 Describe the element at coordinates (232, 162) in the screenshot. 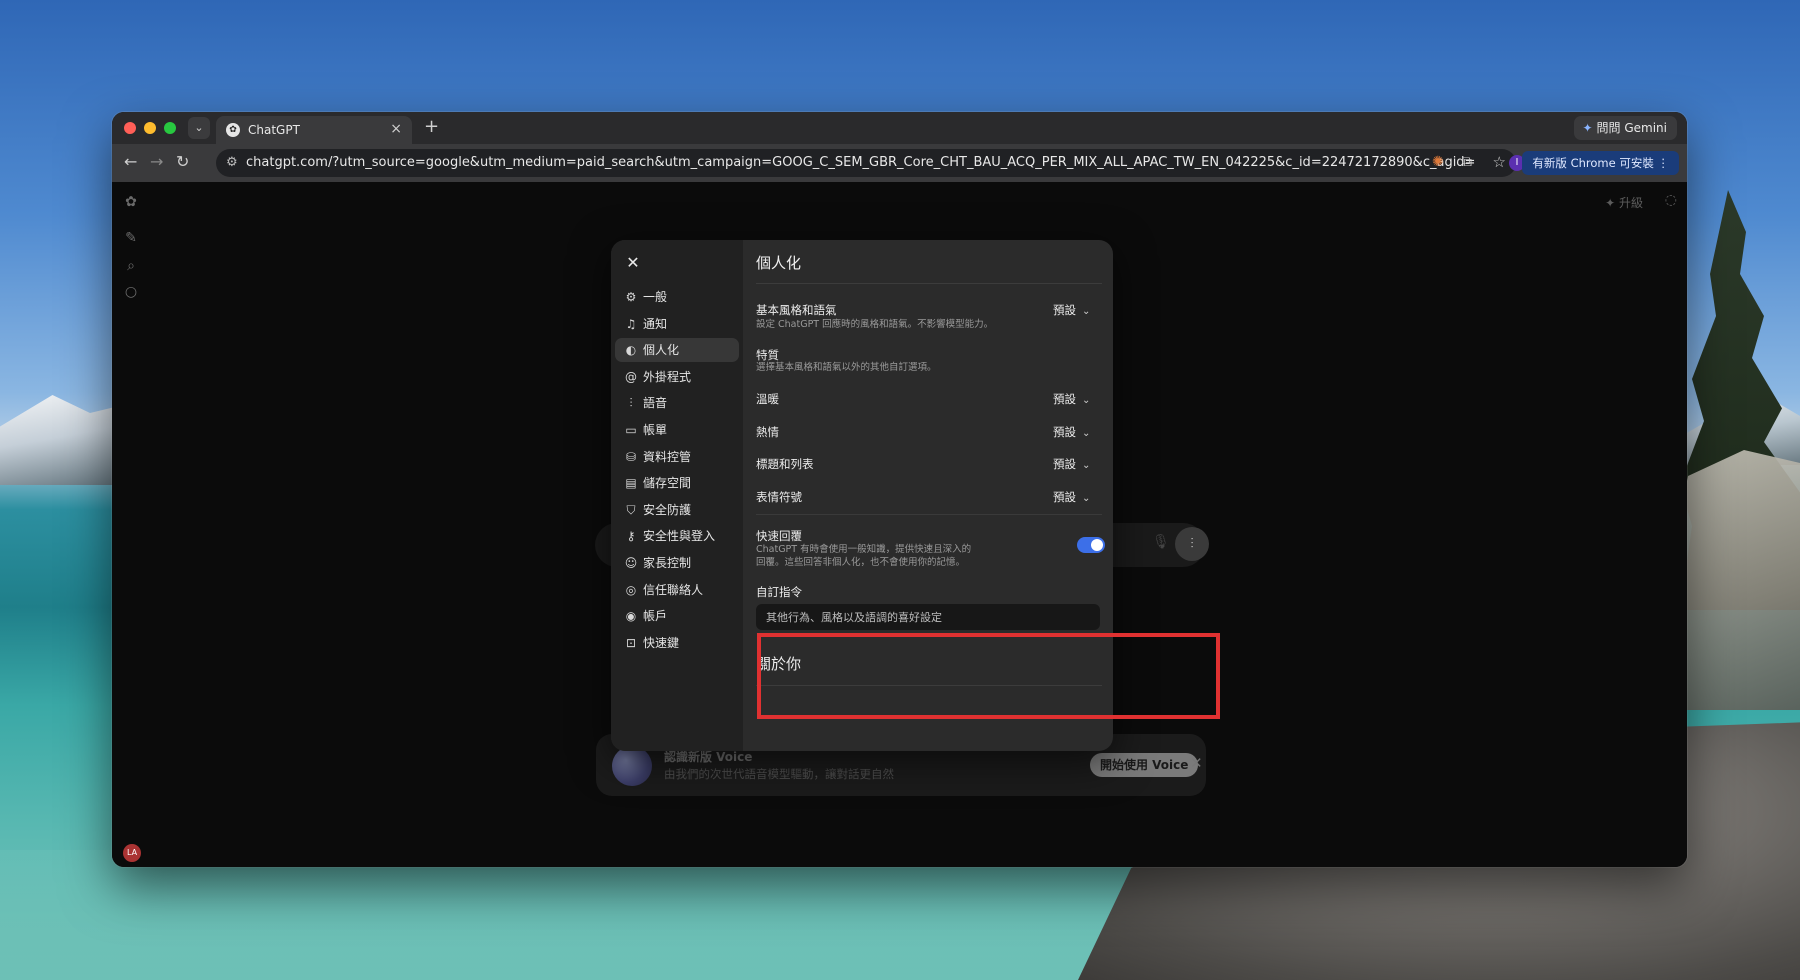

I see `site-info-icon: ⚙` at that location.